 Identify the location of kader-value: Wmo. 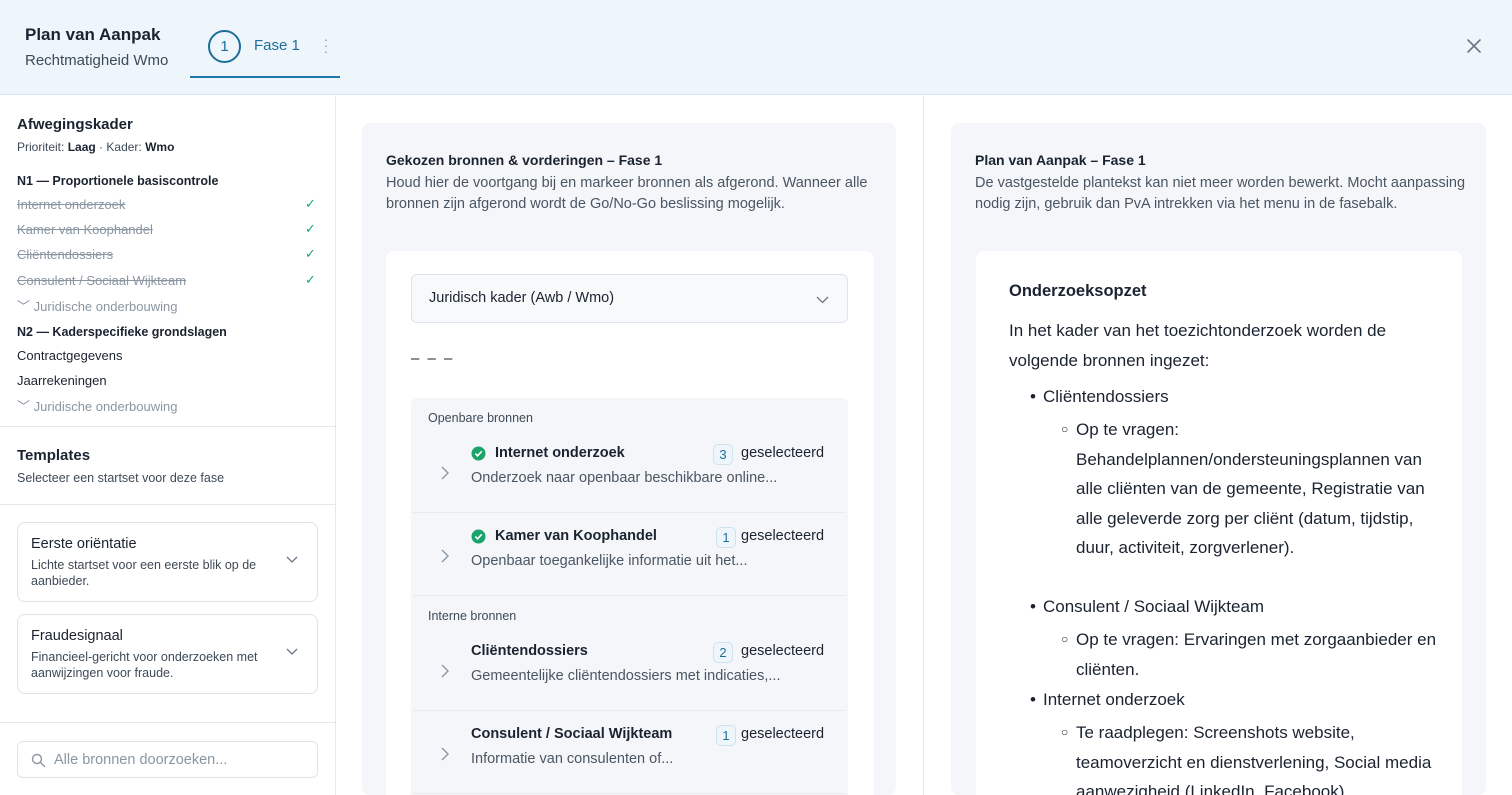
(160, 147).